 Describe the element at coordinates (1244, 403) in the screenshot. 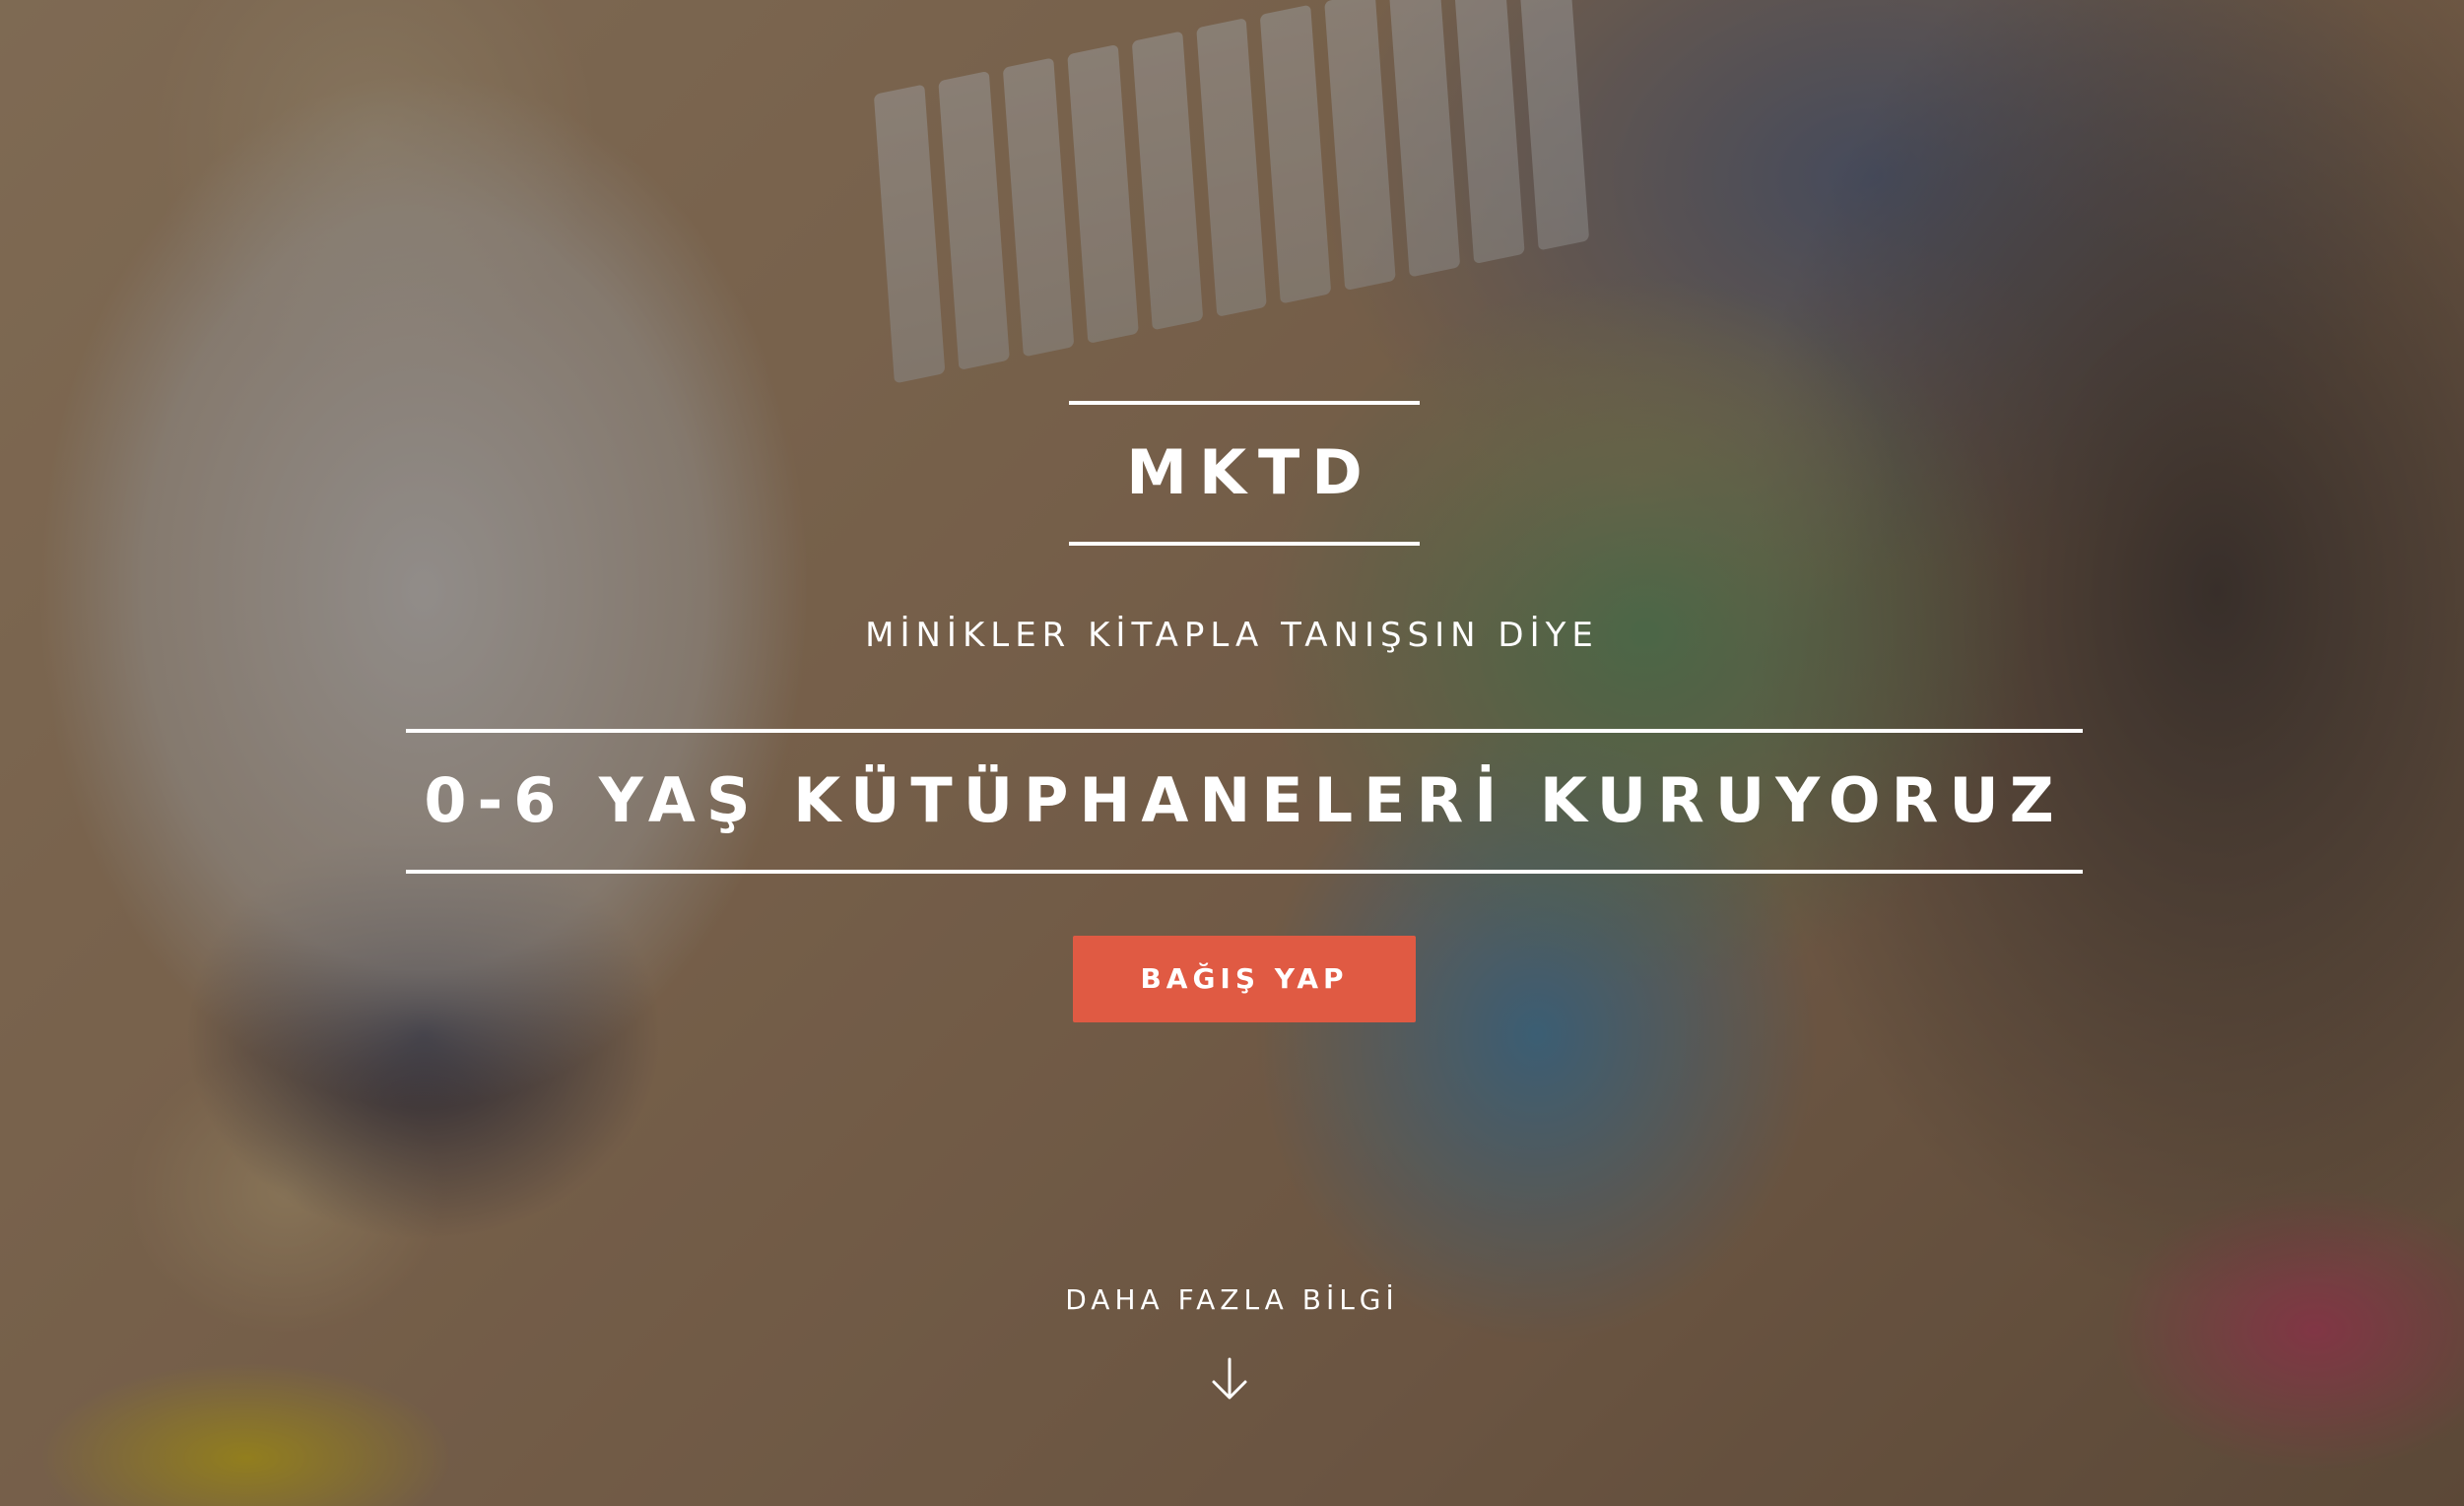

I see `brand-rule-top` at that location.